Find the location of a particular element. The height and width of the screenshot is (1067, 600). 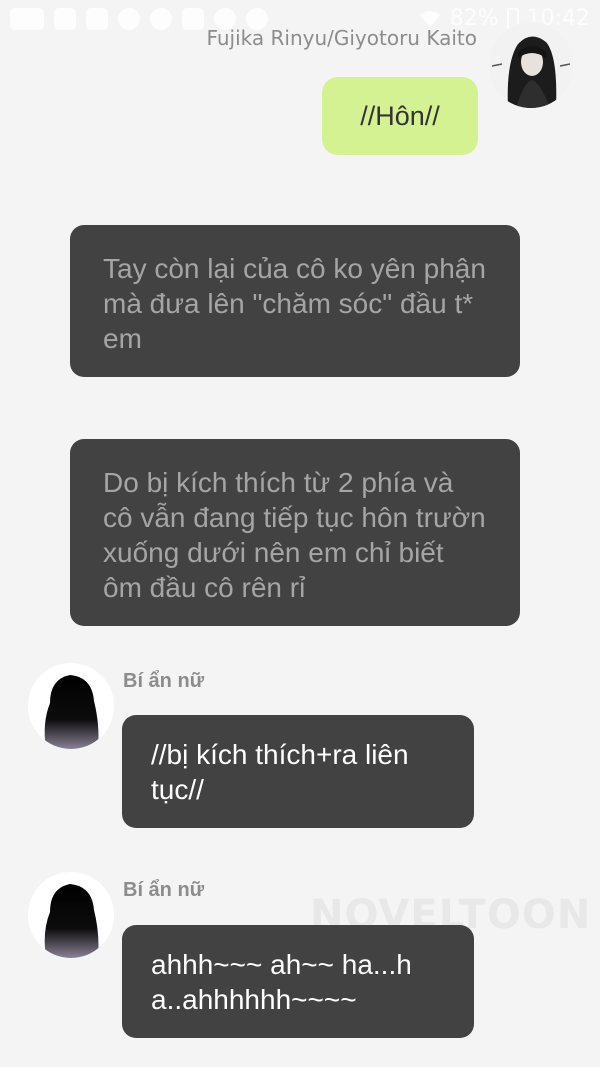

self-name: Fujika Rinyu/Giyotoru Kaito is located at coordinates (341, 38).